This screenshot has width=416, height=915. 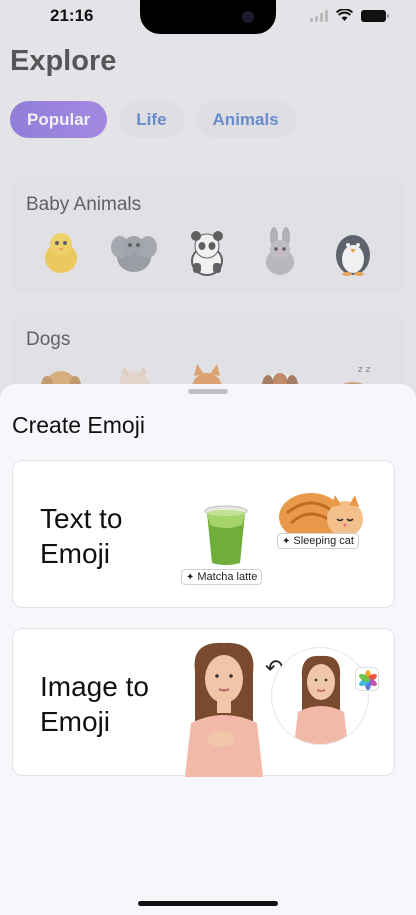 I want to click on portrait-photo, so click(x=224, y=711).